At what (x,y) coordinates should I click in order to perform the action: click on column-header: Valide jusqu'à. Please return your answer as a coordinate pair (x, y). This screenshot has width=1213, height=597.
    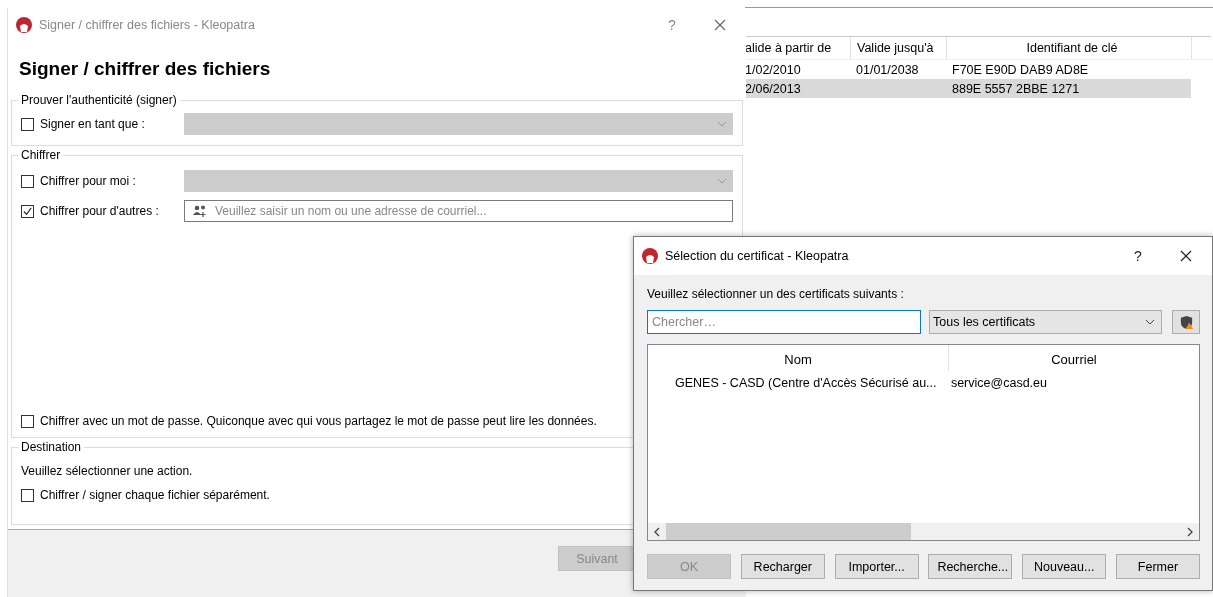
    Looking at the image, I should click on (899, 48).